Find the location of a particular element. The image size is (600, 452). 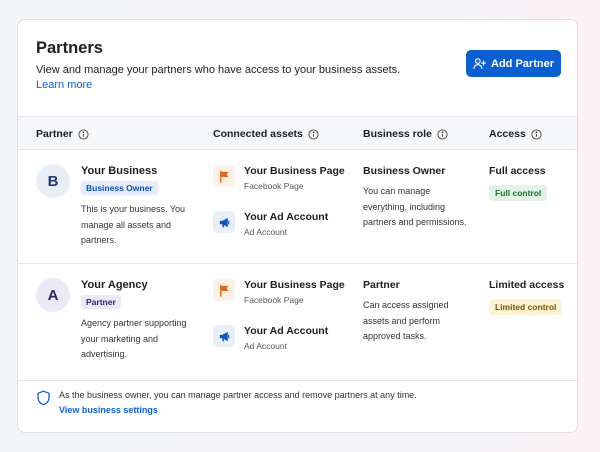

add-user-icon is located at coordinates (480, 63).